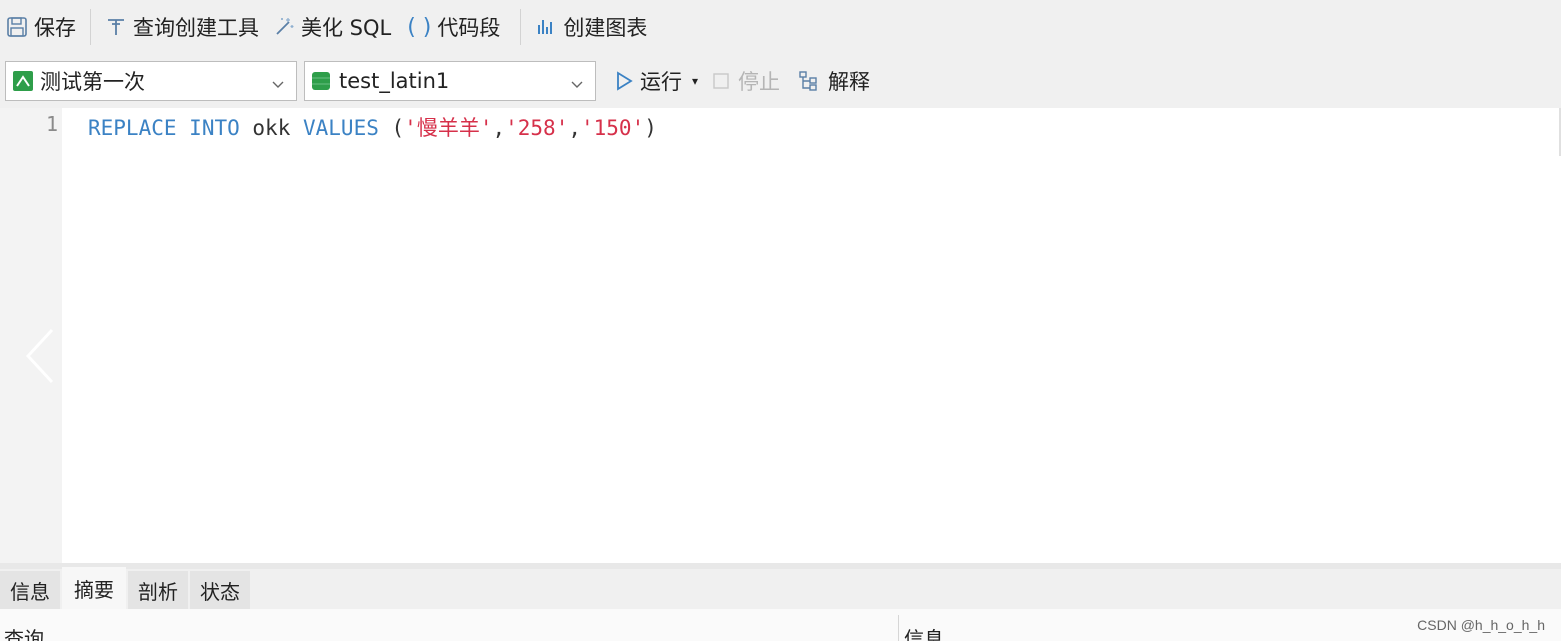  I want to click on main-toolbar: 保存 查询创建工具 美化 SQL ( ) 代码段 创建图表, so click(780, 27).